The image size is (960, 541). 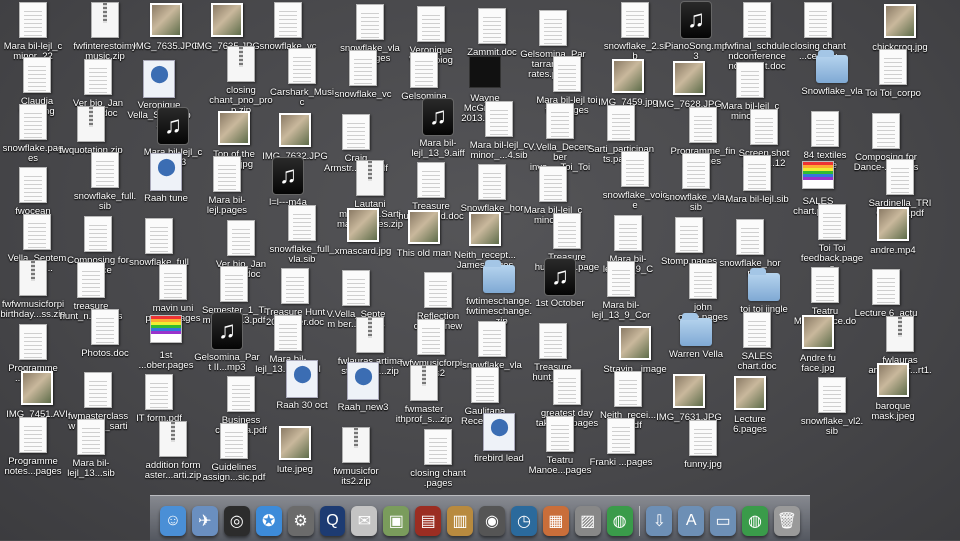 I want to click on desktop-icon: Toi Toi_corpo, so click(x=893, y=73).